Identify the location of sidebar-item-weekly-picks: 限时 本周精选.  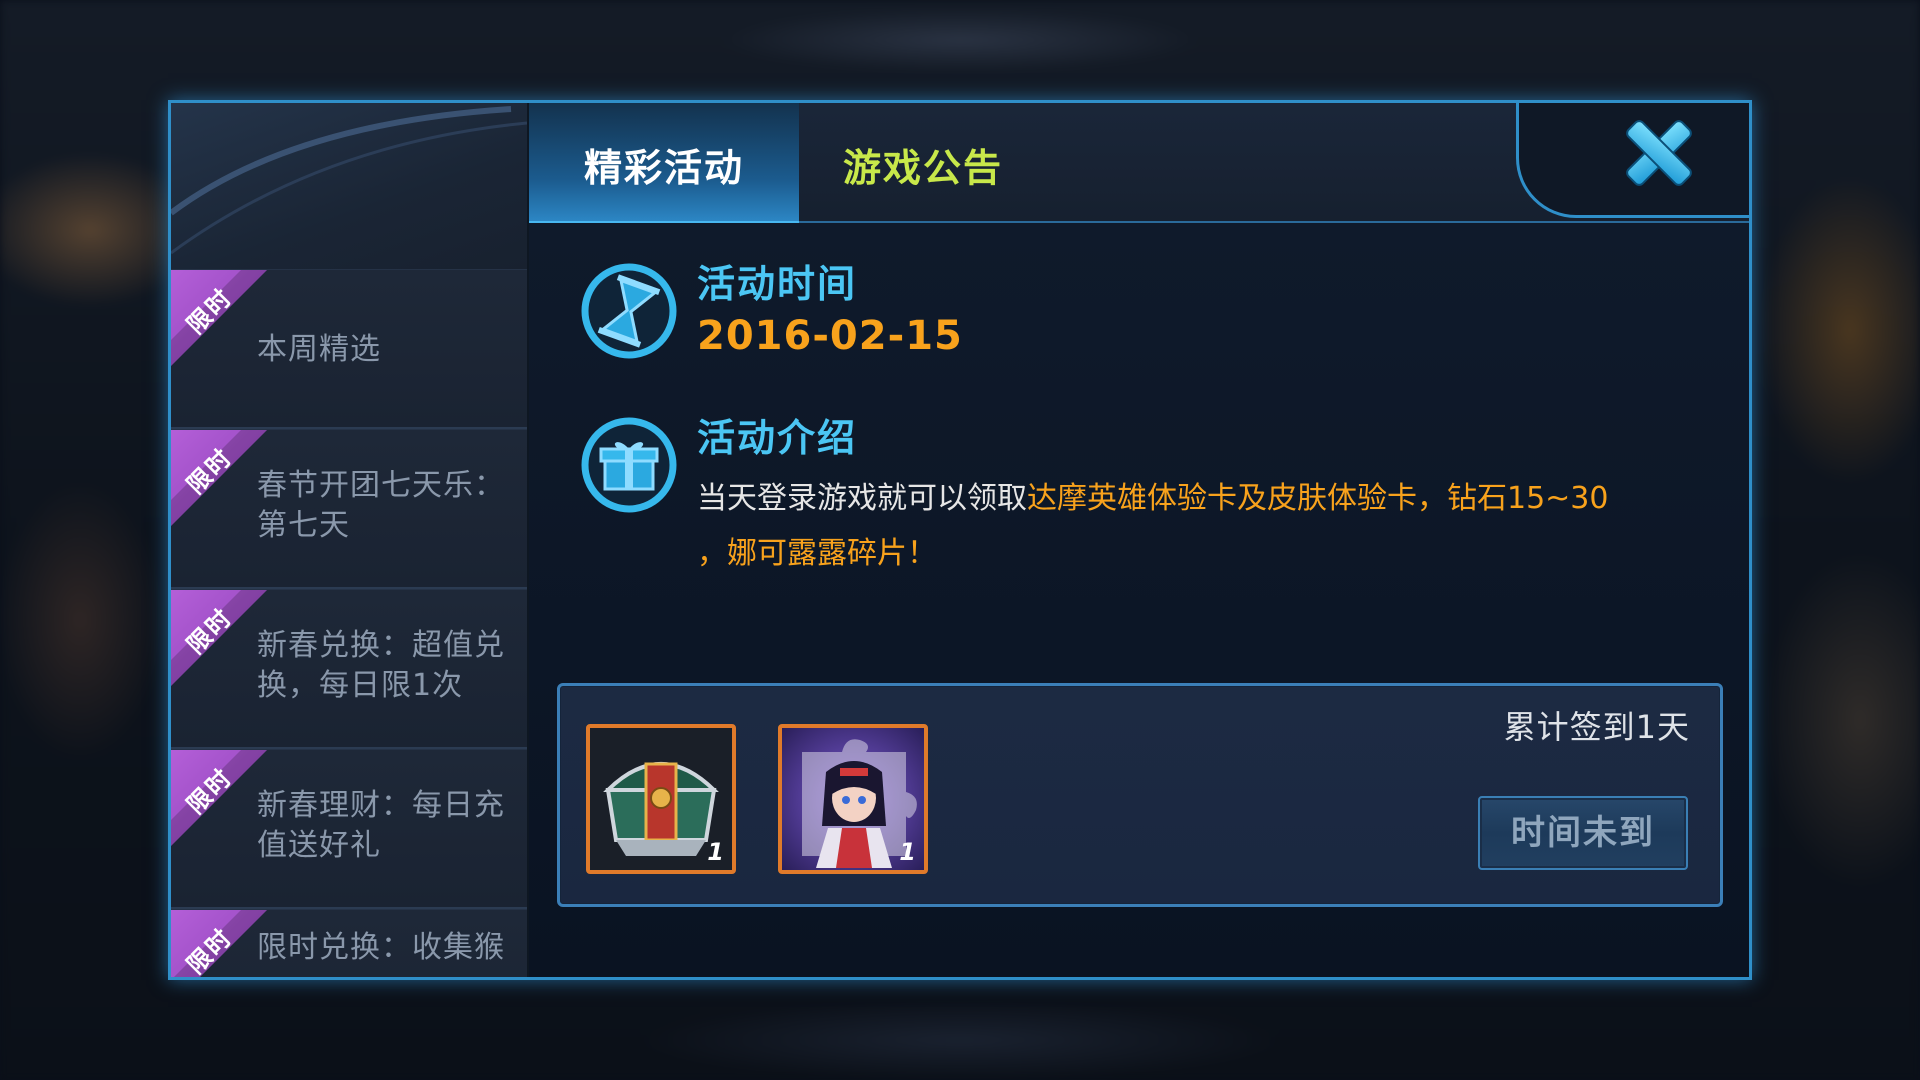
(349, 349).